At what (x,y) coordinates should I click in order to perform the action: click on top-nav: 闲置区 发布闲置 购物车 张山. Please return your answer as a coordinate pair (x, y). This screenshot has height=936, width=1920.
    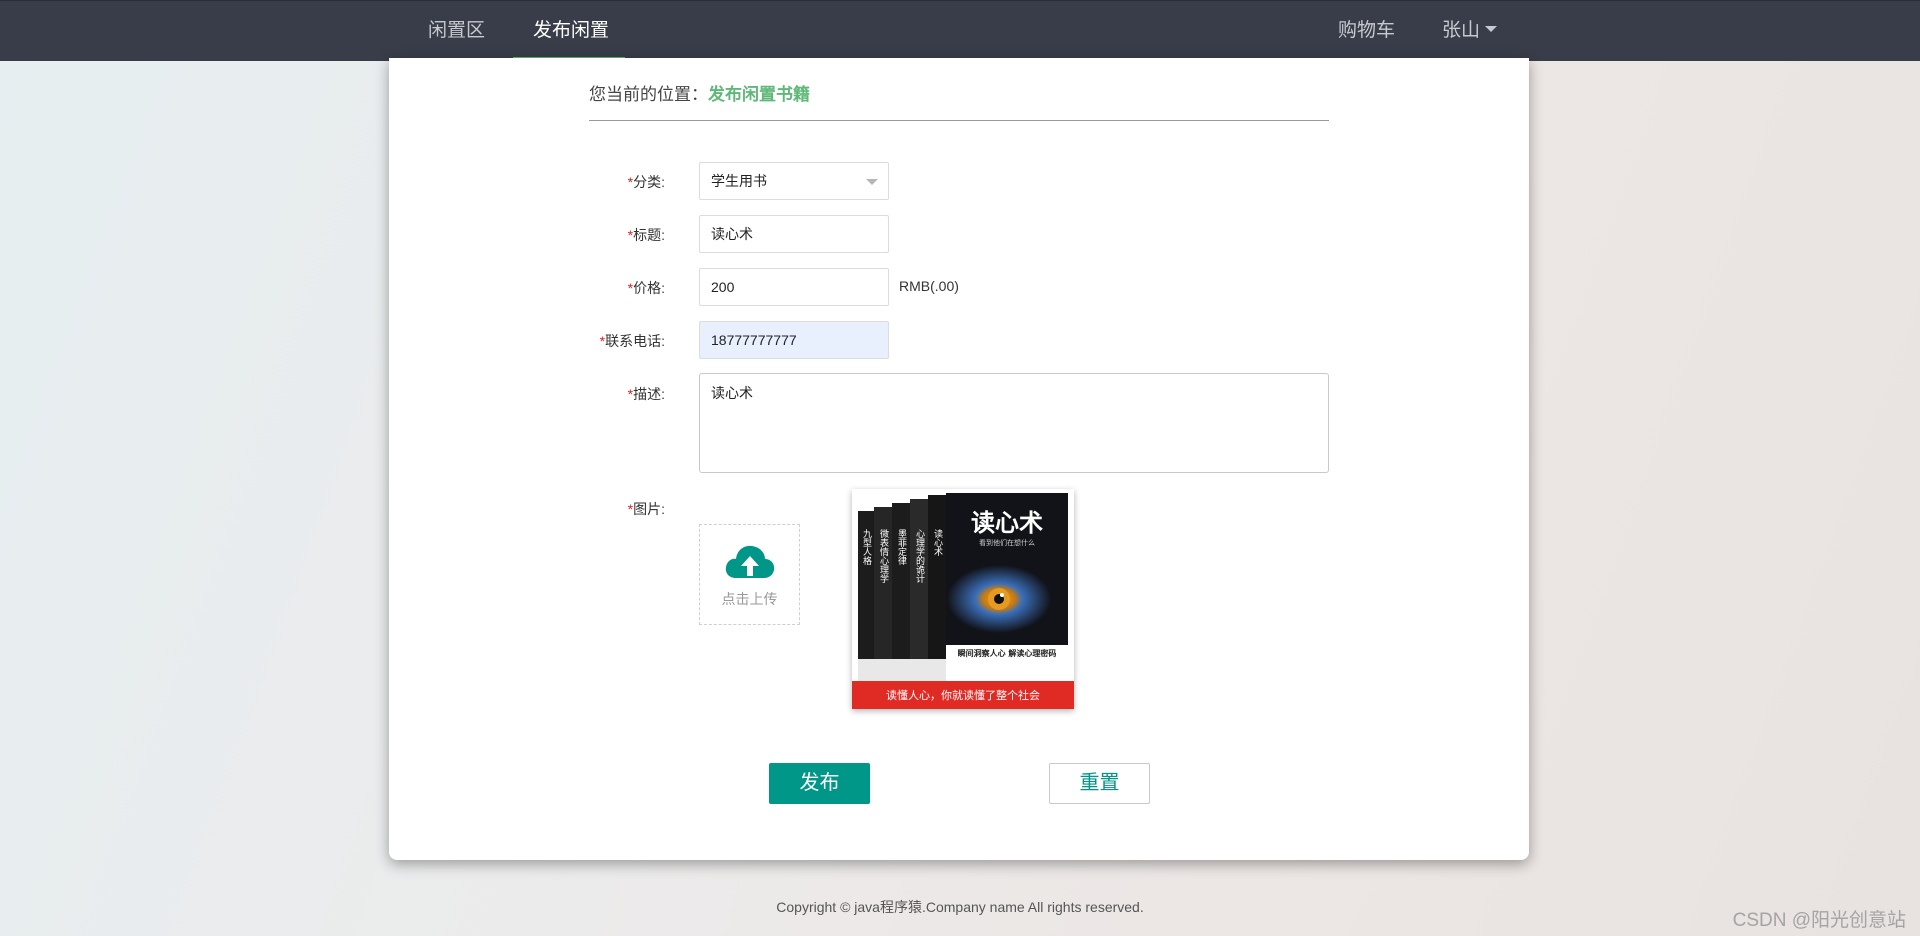
    Looking at the image, I should click on (960, 31).